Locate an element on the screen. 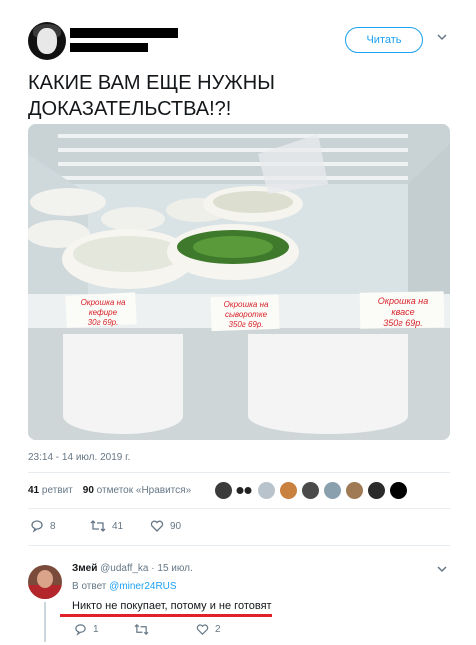 This screenshot has width=476, height=645. author-name-redacted is located at coordinates (124, 33).